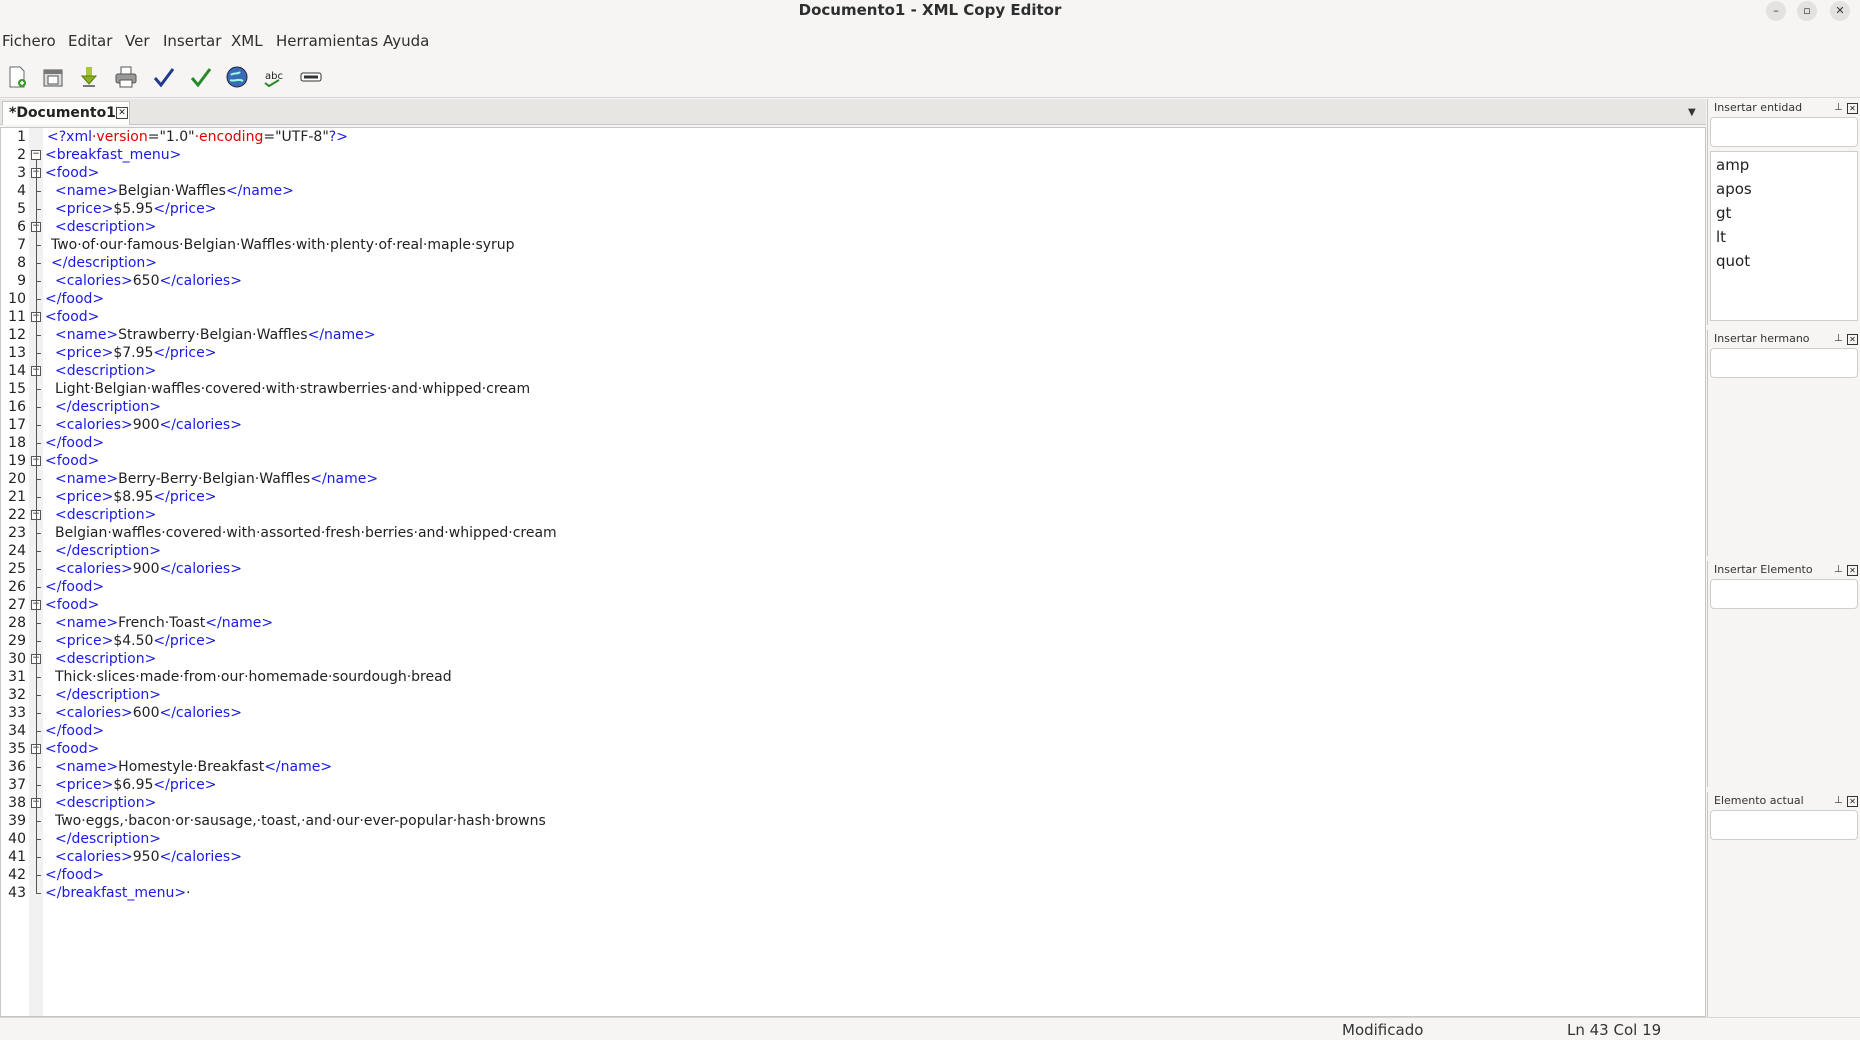 This screenshot has width=1860, height=1040. I want to click on line-number: 22, so click(17, 515).